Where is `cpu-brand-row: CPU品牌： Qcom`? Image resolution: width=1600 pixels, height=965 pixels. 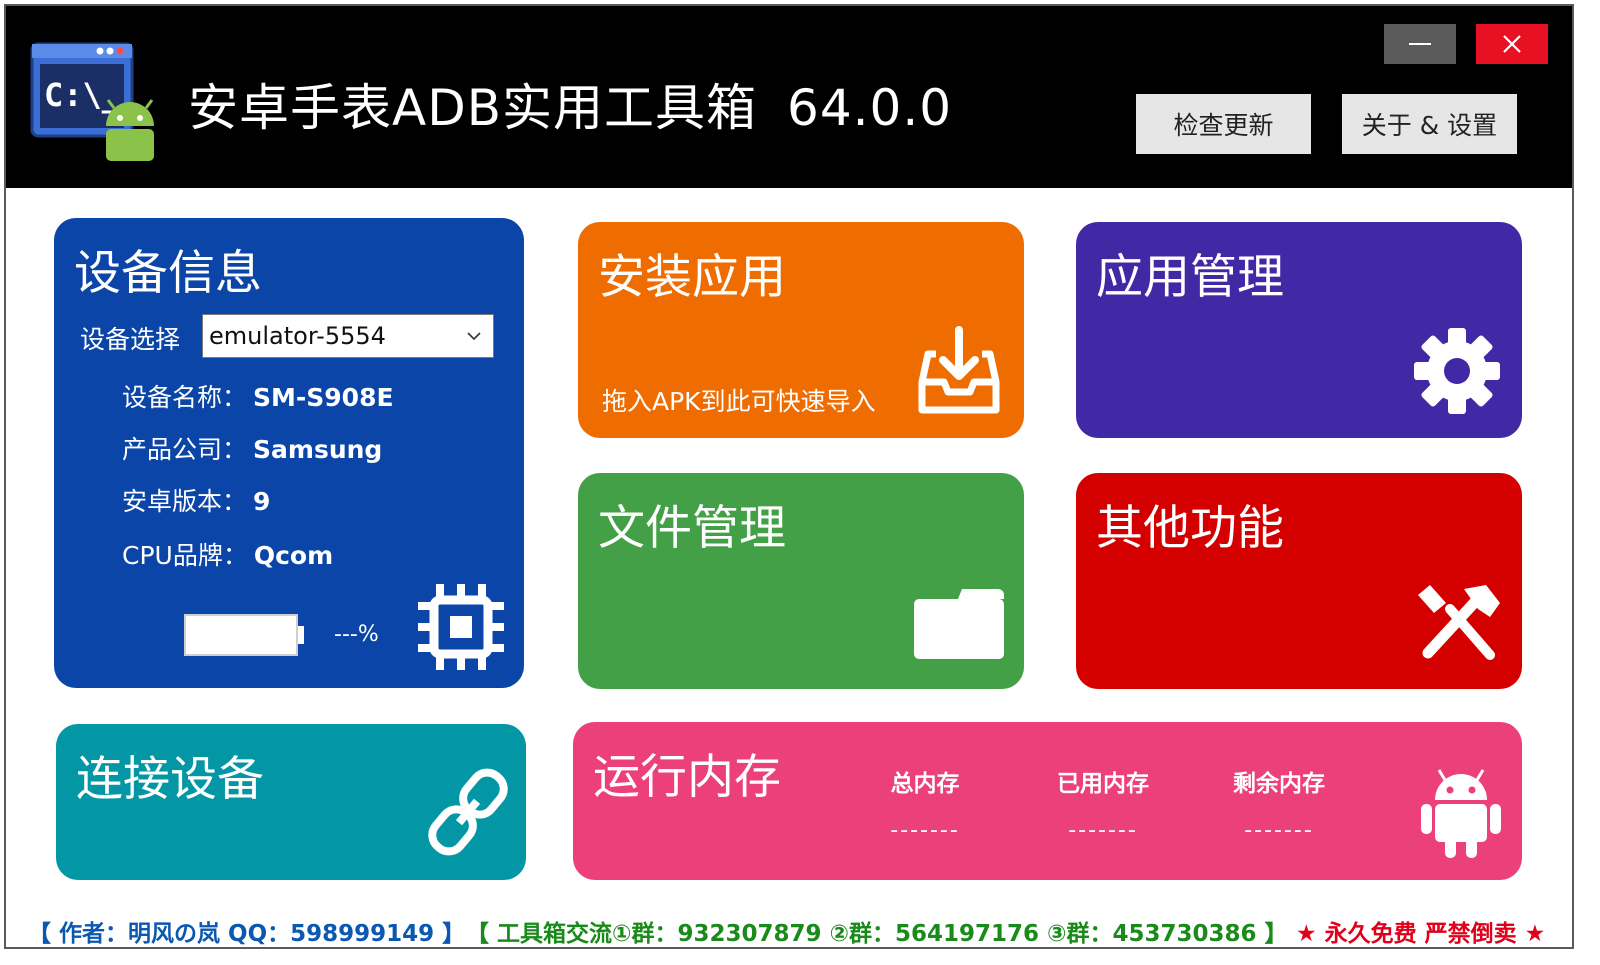
cpu-brand-row: CPU品牌： Qcom is located at coordinates (227, 554).